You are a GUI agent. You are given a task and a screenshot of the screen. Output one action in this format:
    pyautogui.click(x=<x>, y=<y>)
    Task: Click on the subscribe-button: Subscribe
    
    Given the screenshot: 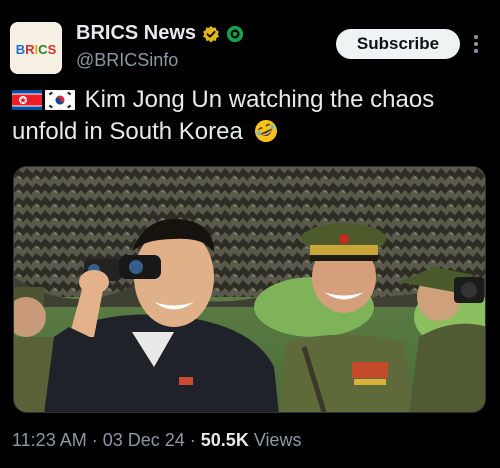 What is the action you would take?
    pyautogui.click(x=398, y=44)
    